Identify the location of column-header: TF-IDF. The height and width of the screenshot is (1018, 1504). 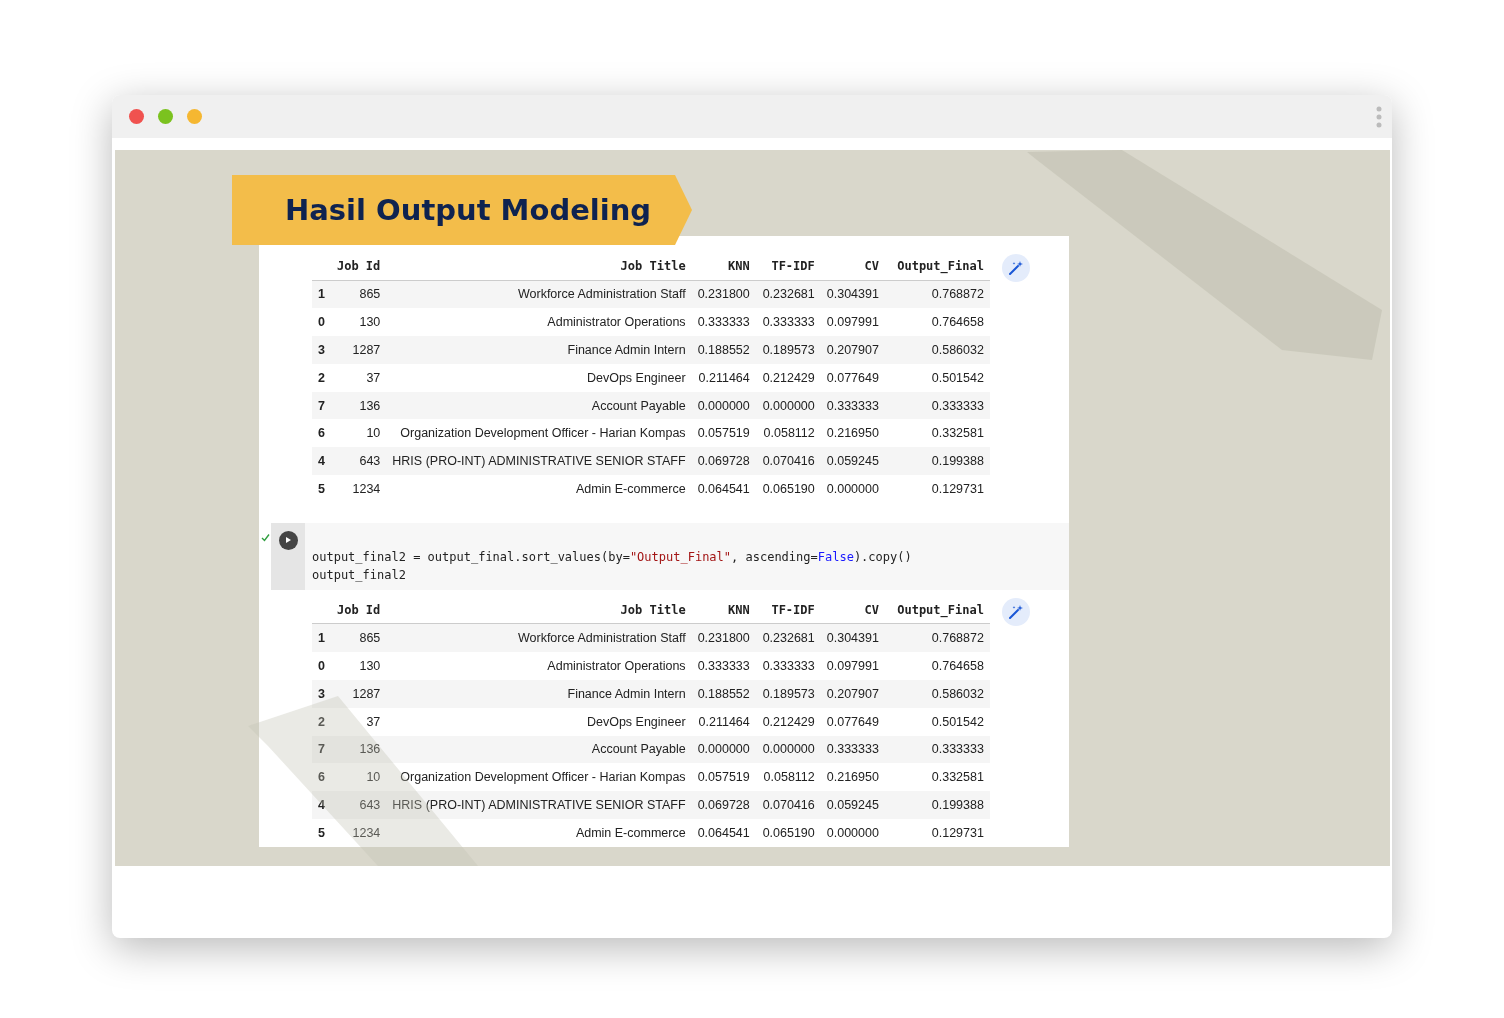
(788, 609).